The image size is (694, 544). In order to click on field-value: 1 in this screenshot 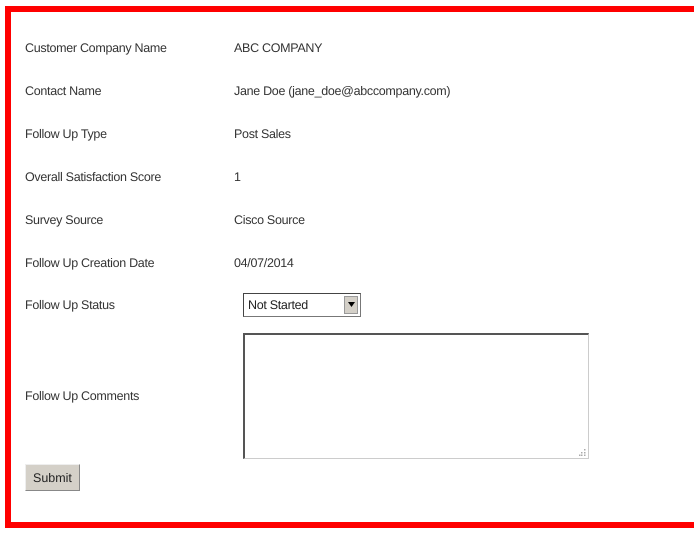, I will do `click(237, 177)`.